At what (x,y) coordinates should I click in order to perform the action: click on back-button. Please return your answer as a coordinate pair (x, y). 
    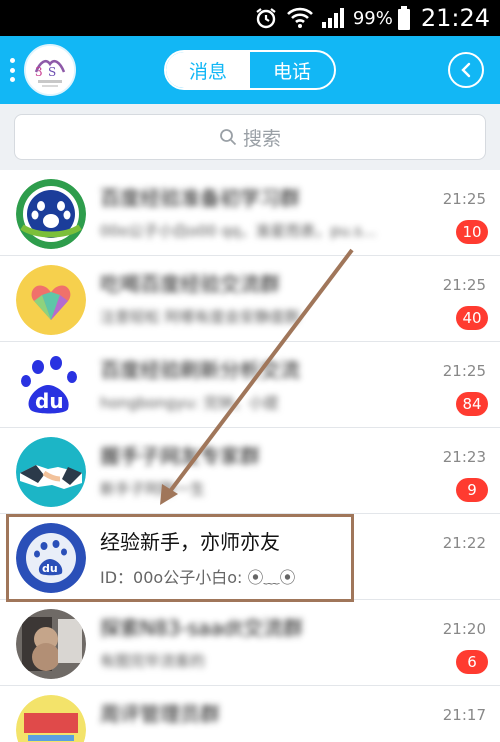
    Looking at the image, I should click on (466, 70).